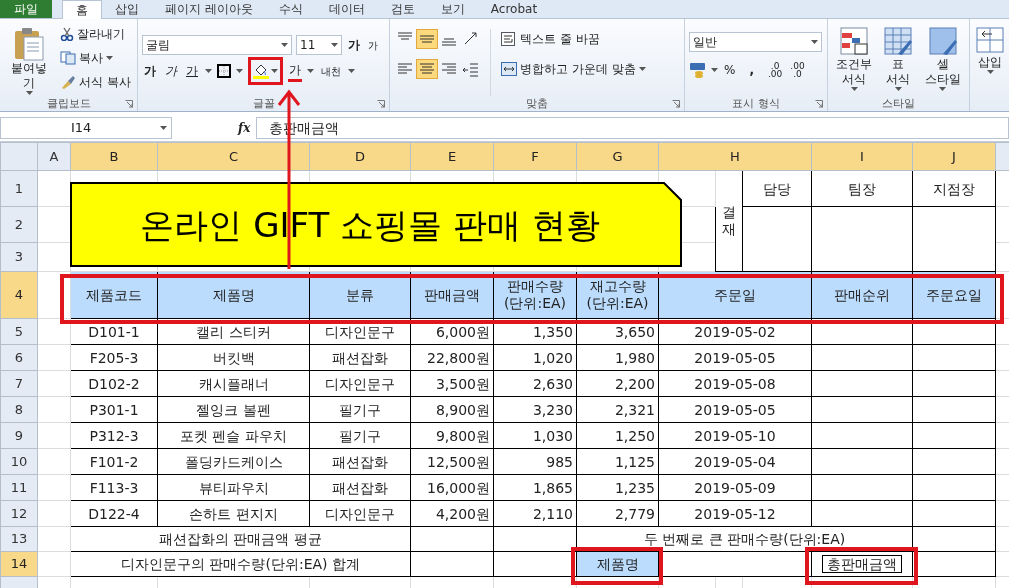 Image resolution: width=1009 pixels, height=588 pixels. Describe the element at coordinates (224, 71) in the screenshot. I see `border-icon` at that location.